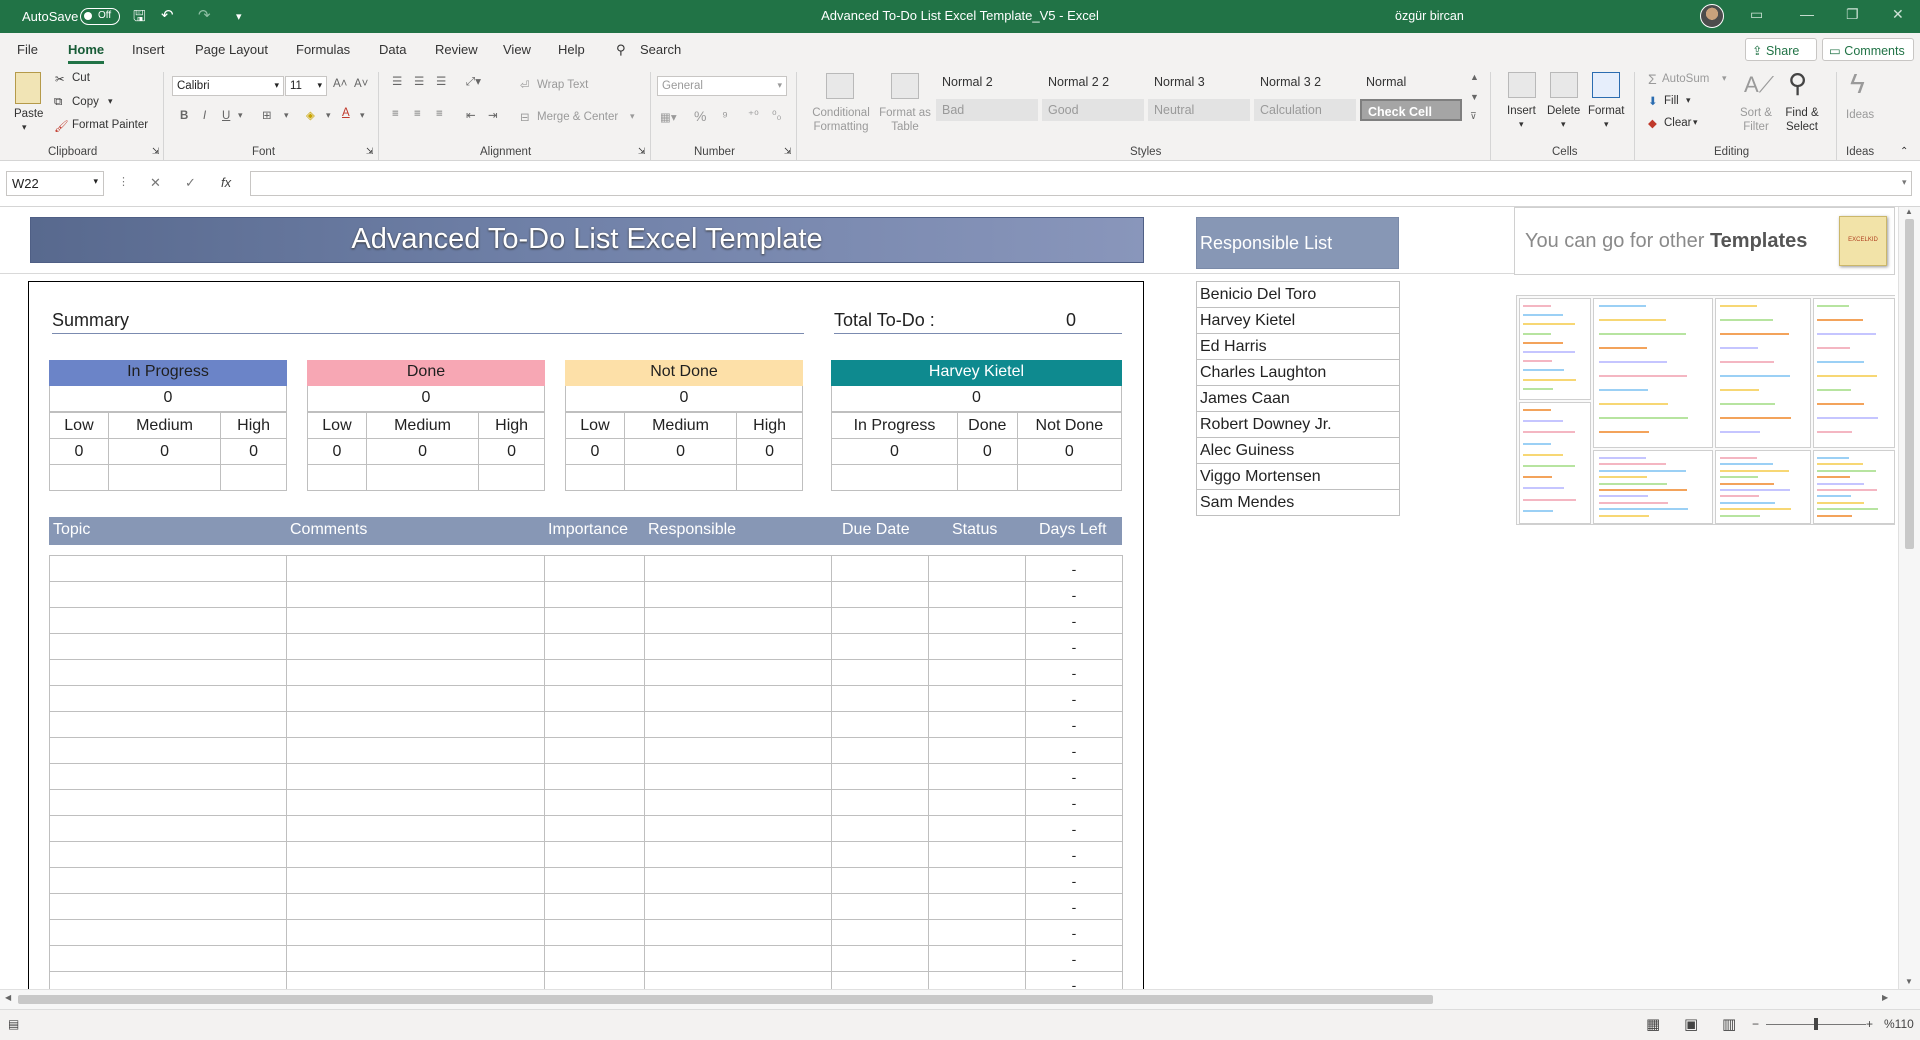  Describe the element at coordinates (24, 127) in the screenshot. I see `paste-dropdown-icon: ▾` at that location.